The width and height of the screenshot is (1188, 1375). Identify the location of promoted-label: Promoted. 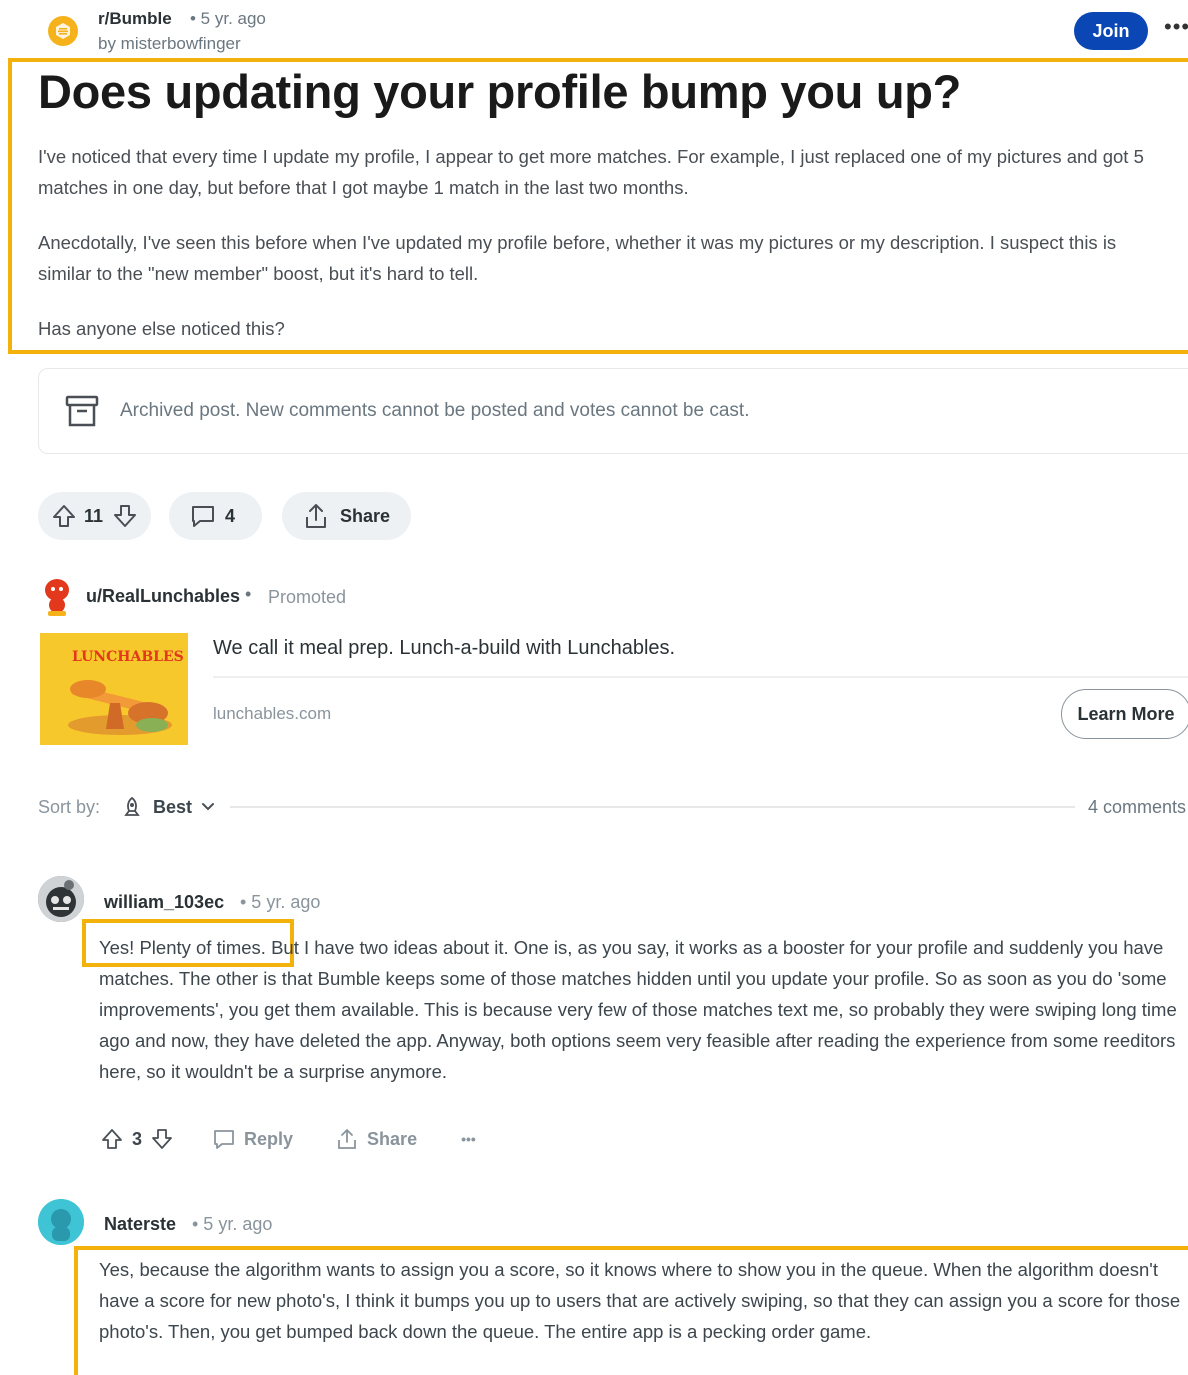
(307, 597).